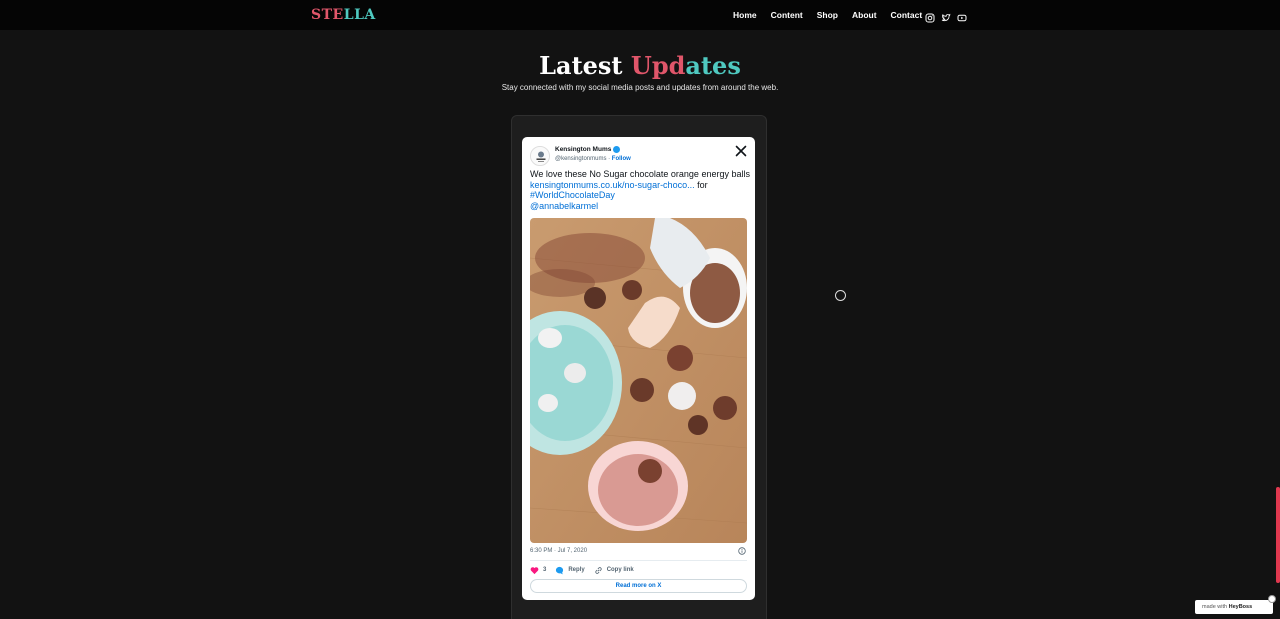 This screenshot has height=619, width=1280. I want to click on youtube-icon, so click(962, 16).